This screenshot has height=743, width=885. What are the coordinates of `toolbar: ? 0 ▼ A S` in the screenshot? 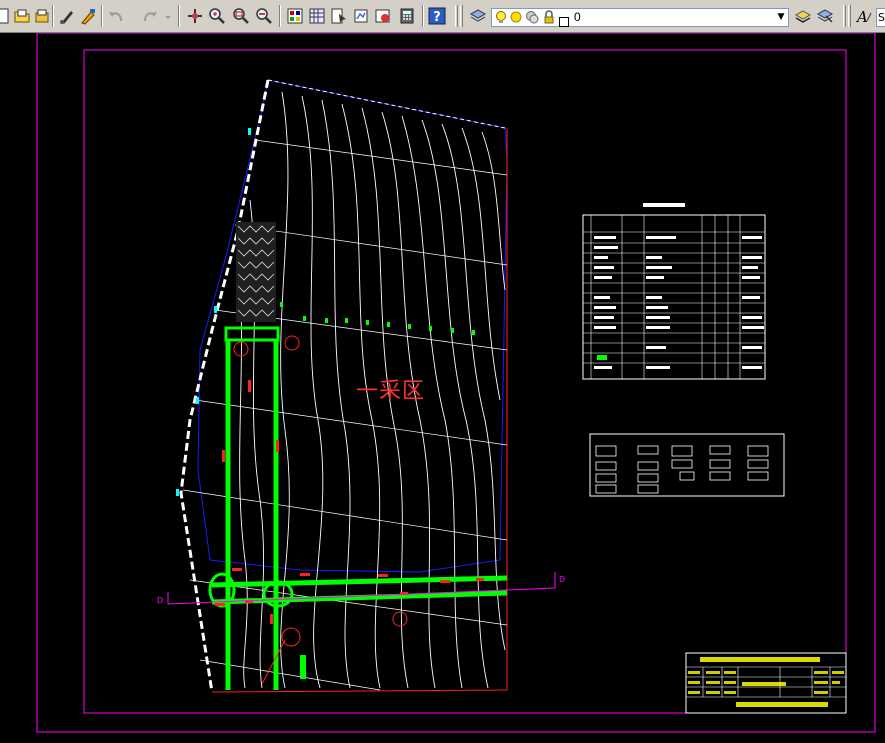 It's located at (442, 16).